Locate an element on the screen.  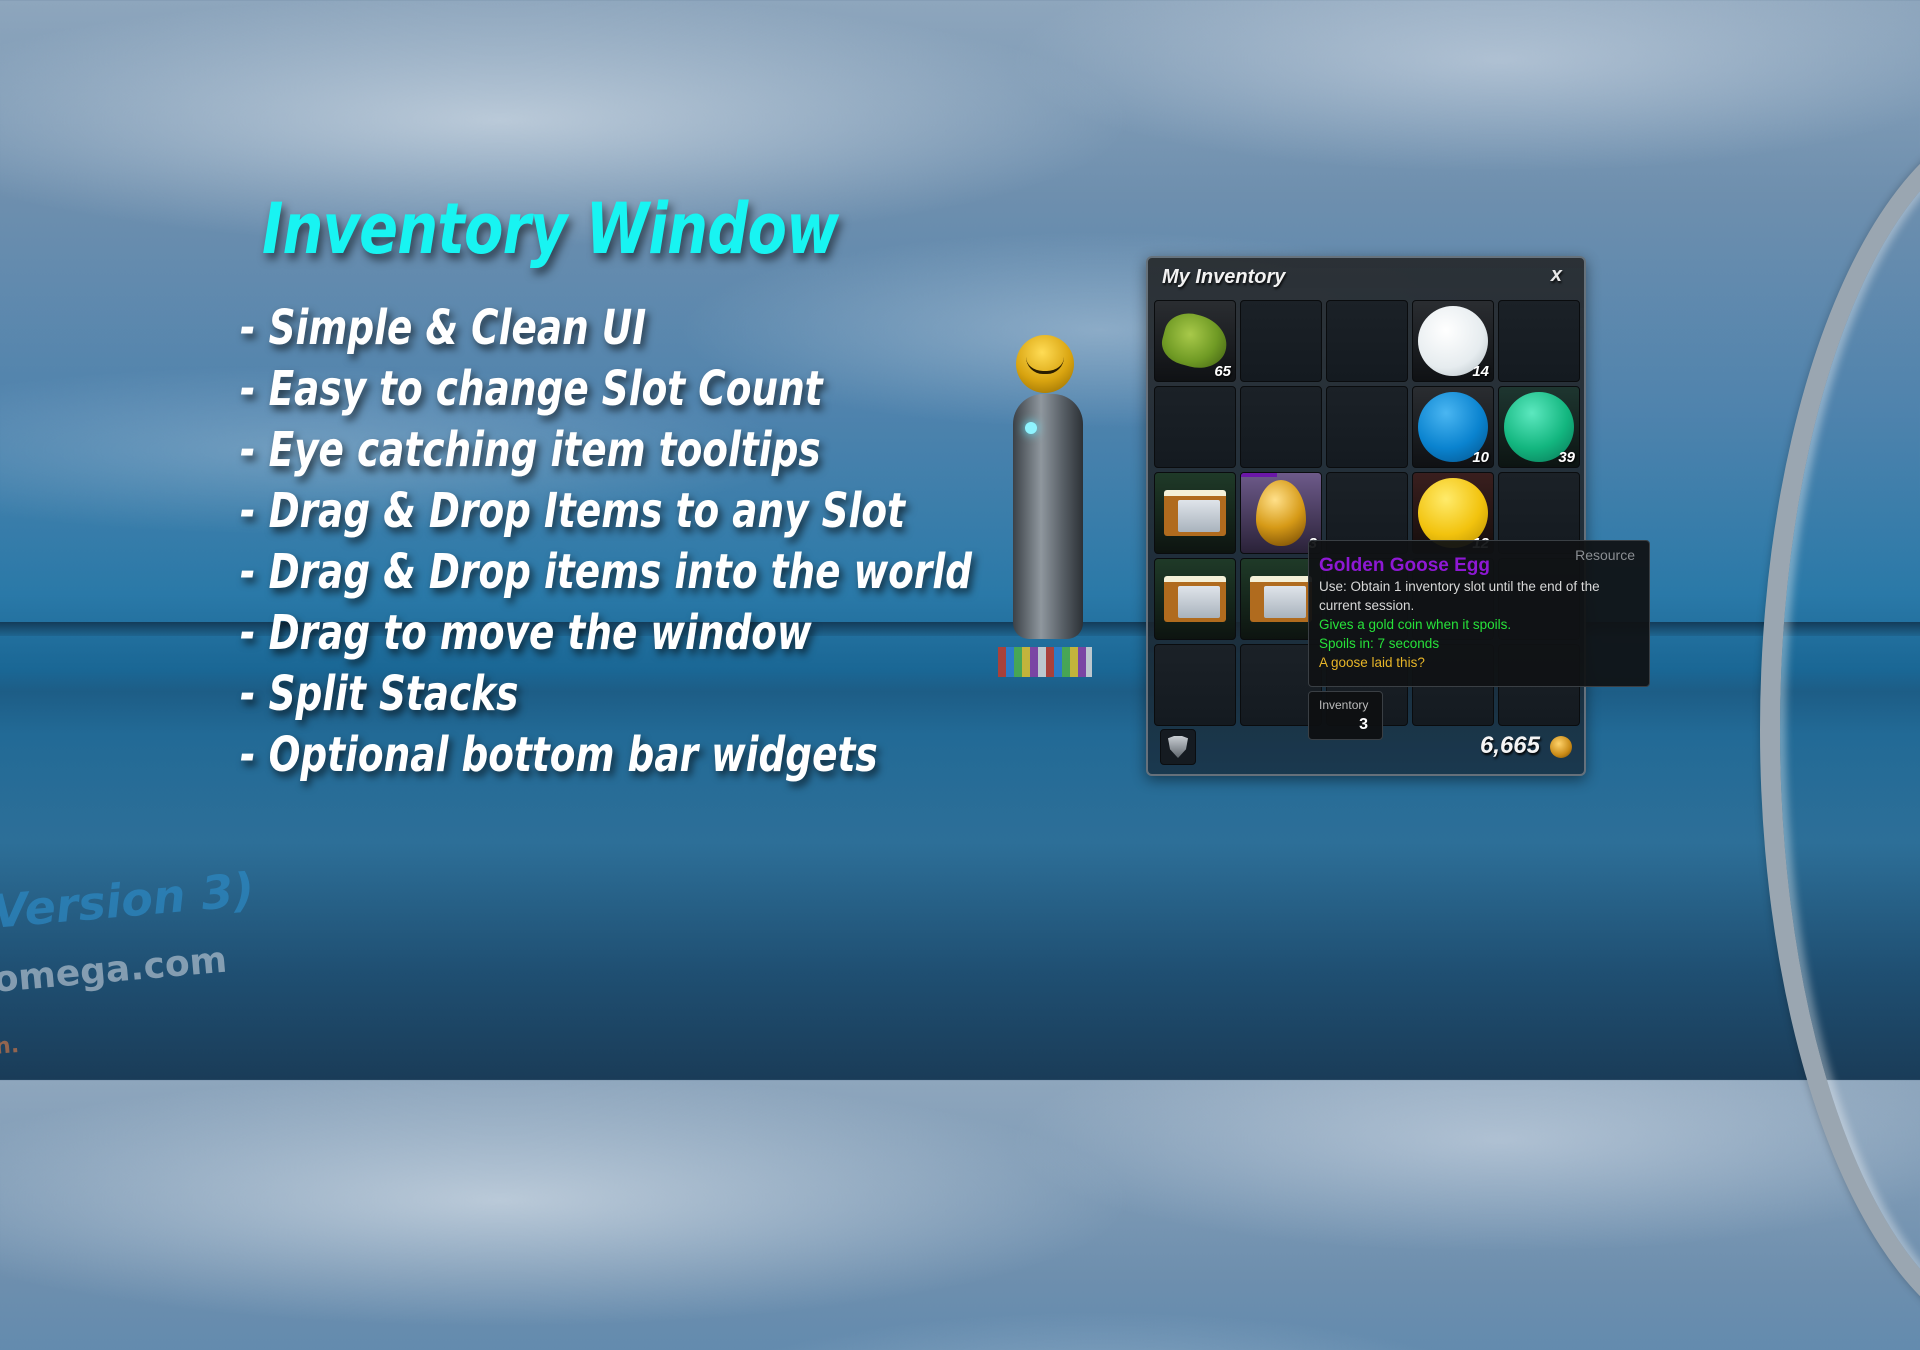
feature-item: - Drag & Drop items into the world is located at coordinates (606, 572).